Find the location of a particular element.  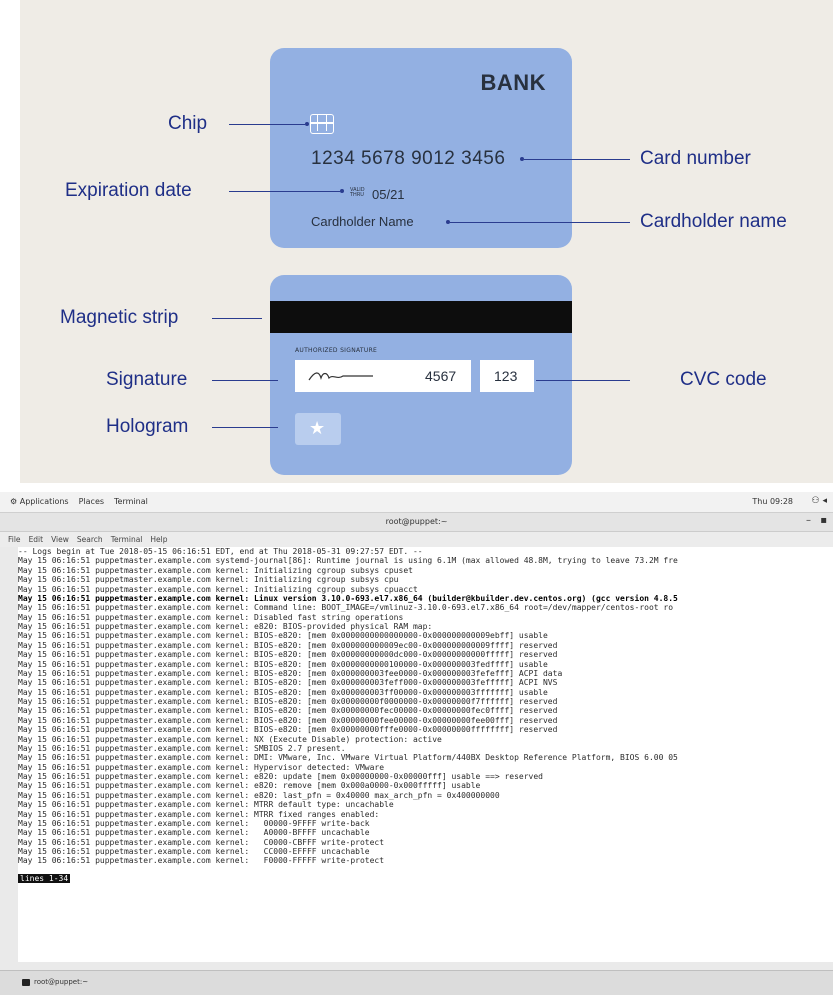

label-expiration-date: Expiration date is located at coordinates (128, 190).